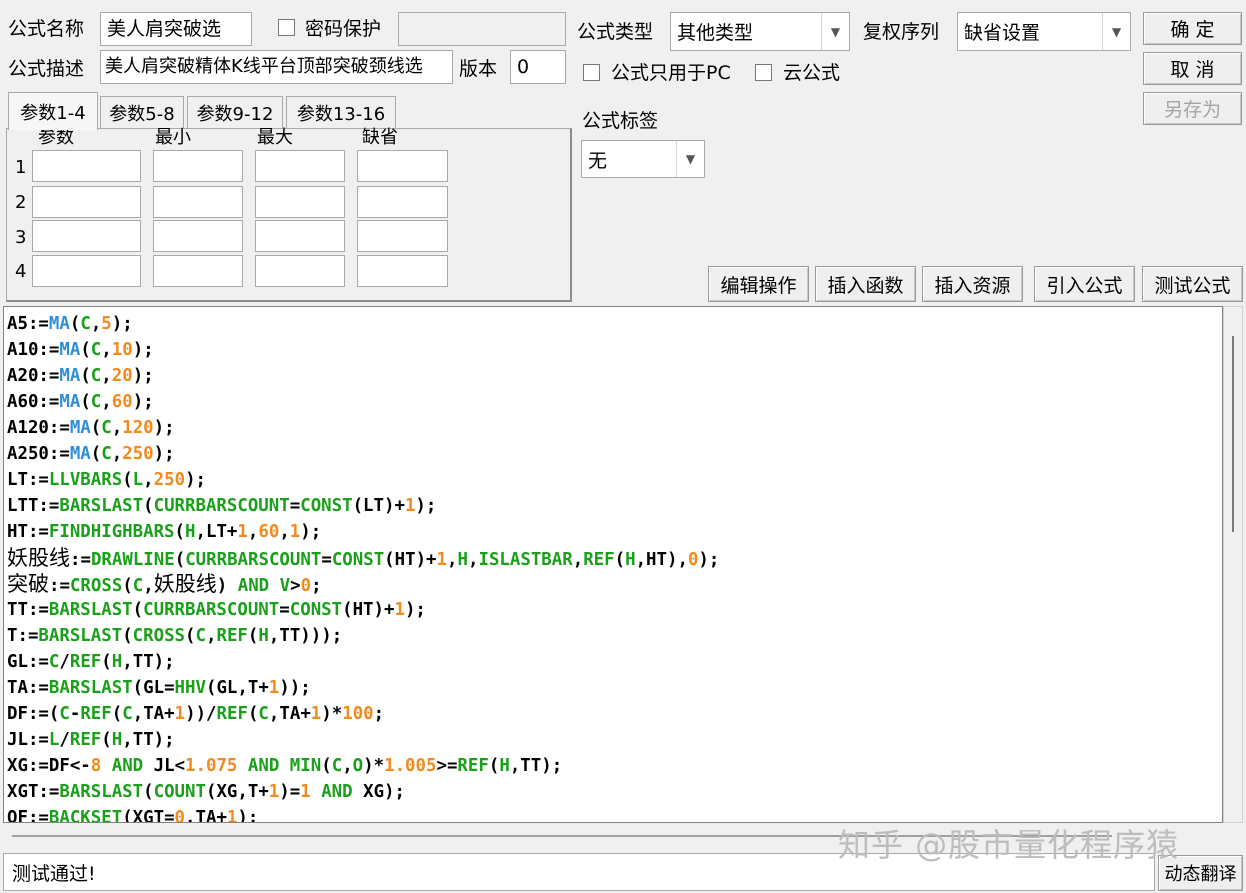 The image size is (1246, 893). What do you see at coordinates (54, 873) in the screenshot?
I see `status-text: 测试通过!` at bounding box center [54, 873].